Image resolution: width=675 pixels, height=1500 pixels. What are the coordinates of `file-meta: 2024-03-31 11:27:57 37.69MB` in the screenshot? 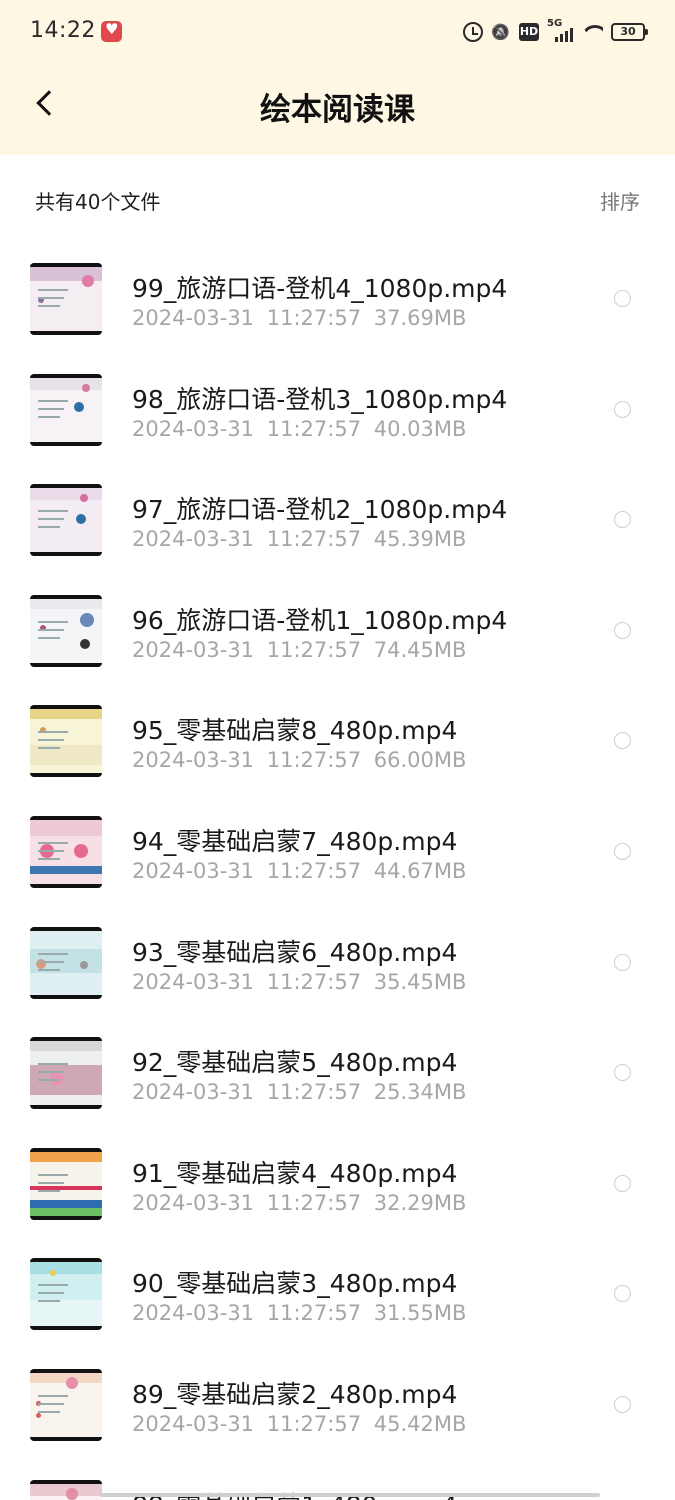 It's located at (299, 318).